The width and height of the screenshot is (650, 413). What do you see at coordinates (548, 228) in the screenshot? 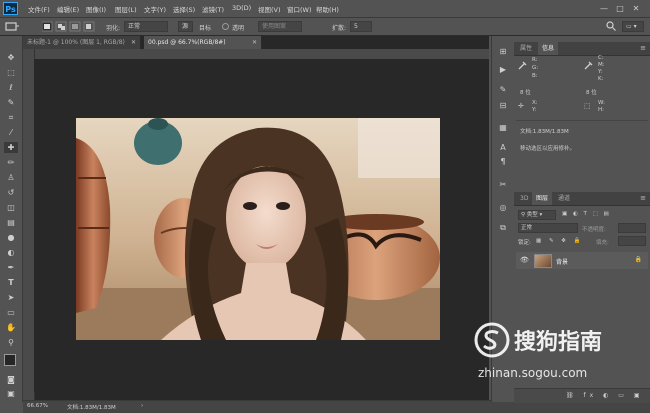
I see `blend-mode-select: 正常` at bounding box center [548, 228].